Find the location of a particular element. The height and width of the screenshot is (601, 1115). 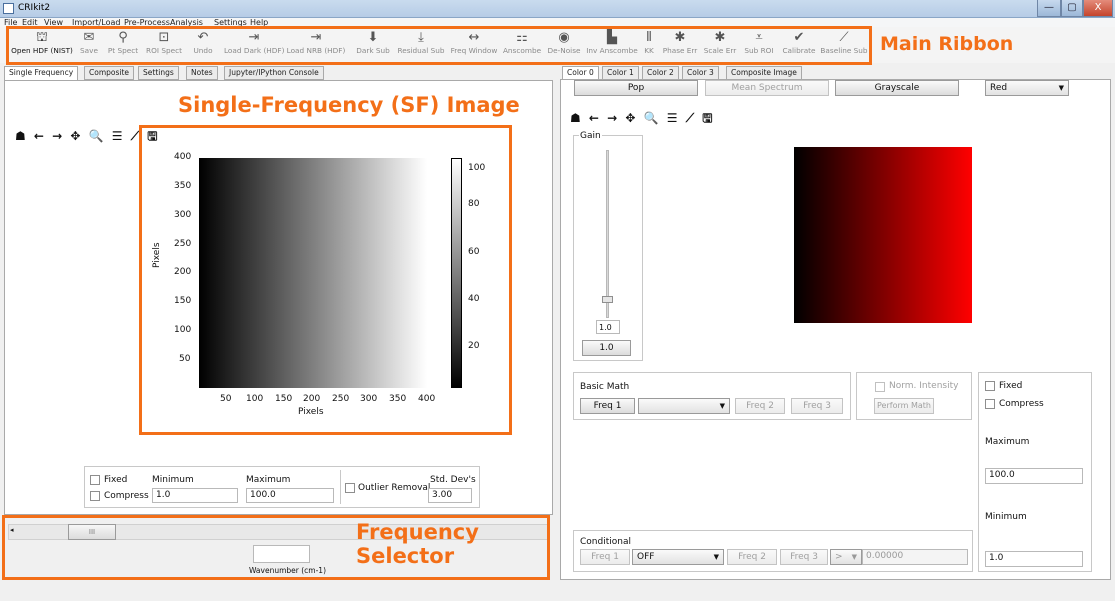

tab-color-3: Color 3 is located at coordinates (700, 73).